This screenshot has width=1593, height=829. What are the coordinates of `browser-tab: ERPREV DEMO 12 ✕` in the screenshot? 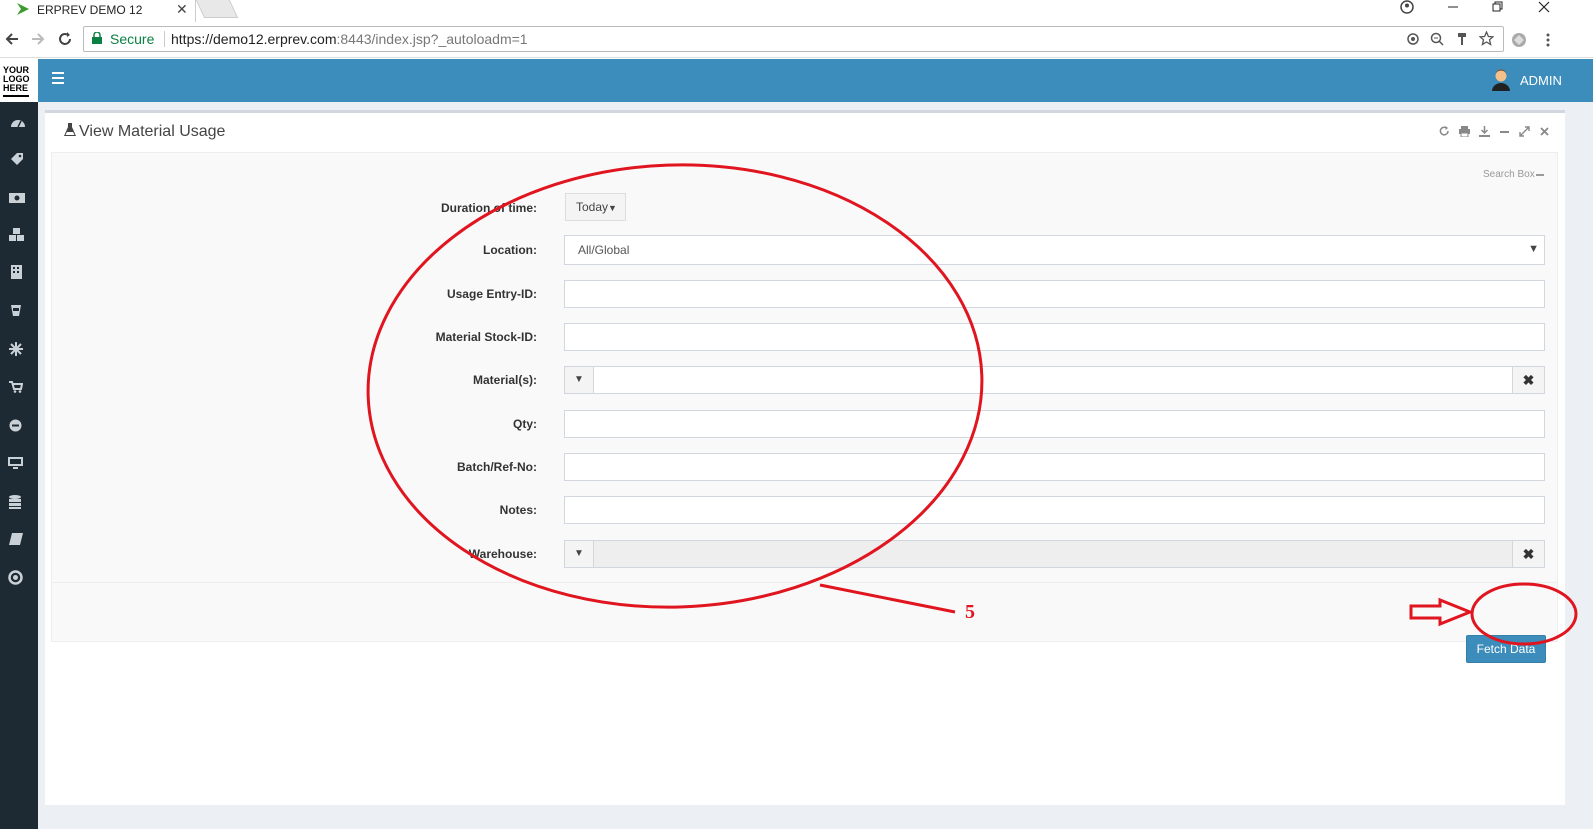 It's located at (98, 11).